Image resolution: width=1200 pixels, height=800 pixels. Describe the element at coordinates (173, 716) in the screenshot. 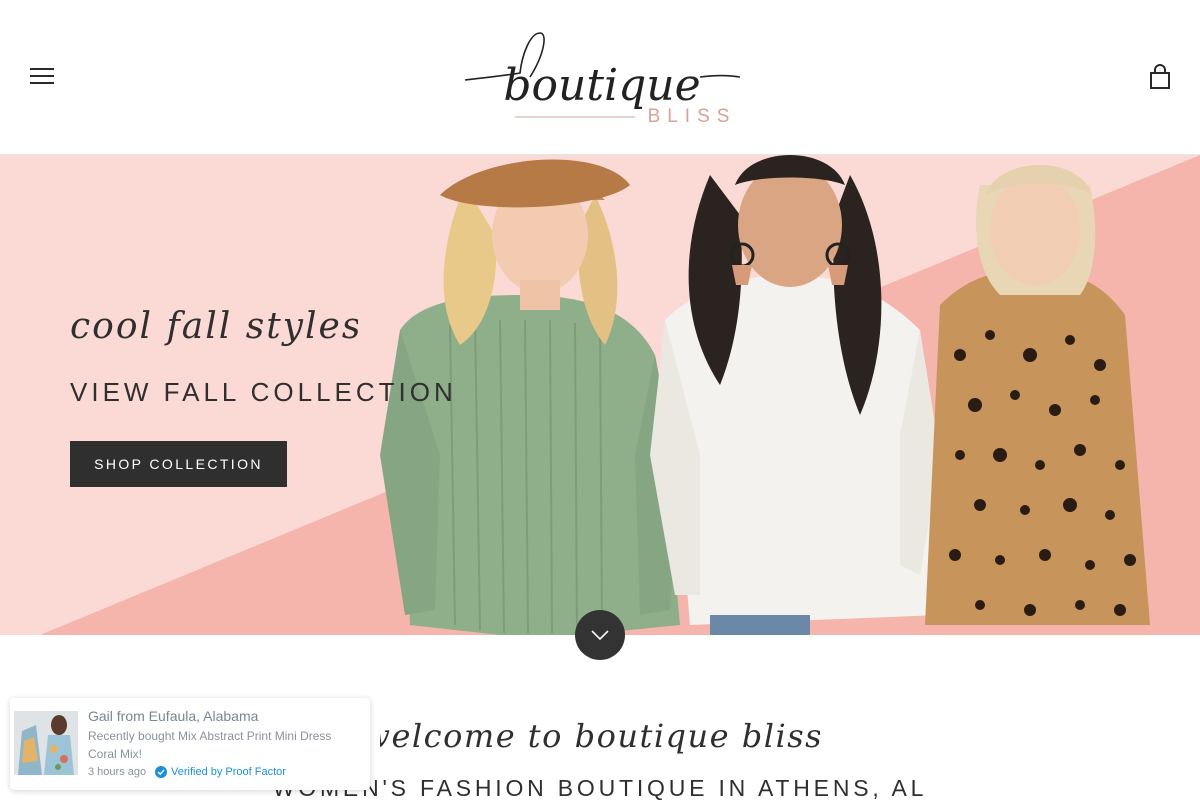

I see `customer-name: Gail from Eufaula, Alabama` at that location.